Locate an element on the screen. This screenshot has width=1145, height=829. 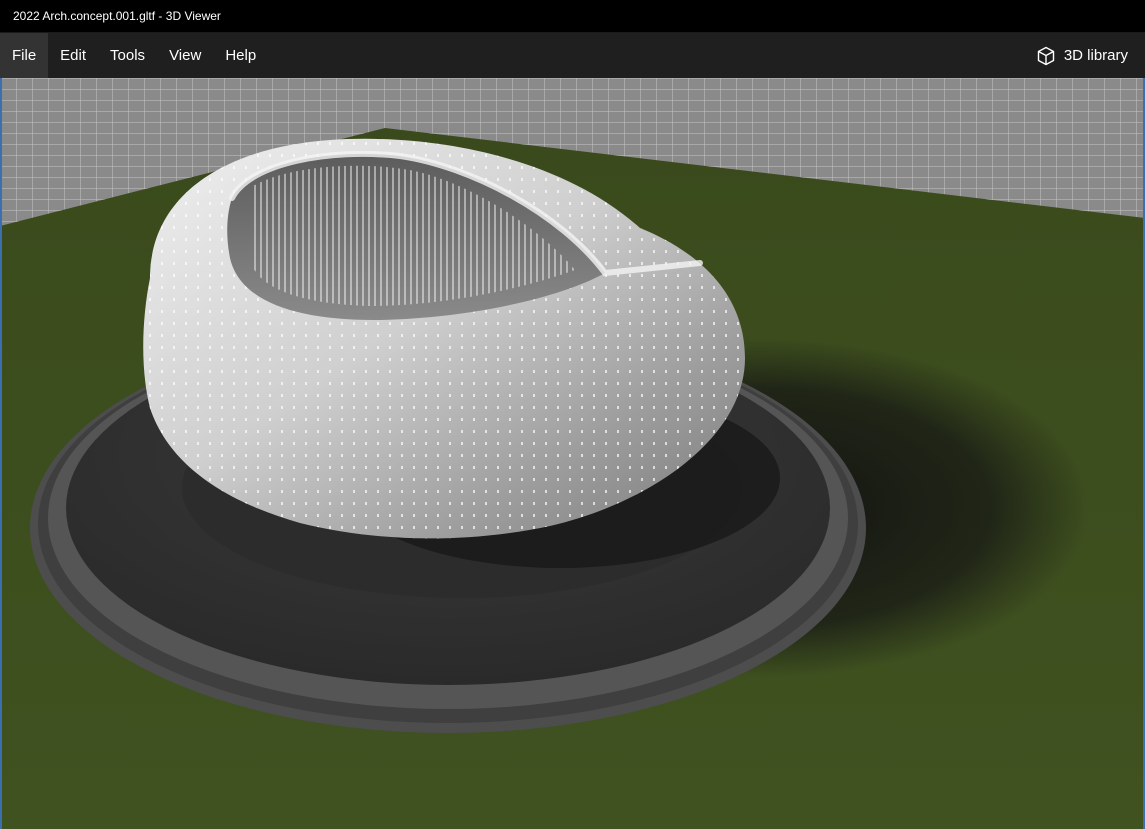
menu-view: View is located at coordinates (185, 55).